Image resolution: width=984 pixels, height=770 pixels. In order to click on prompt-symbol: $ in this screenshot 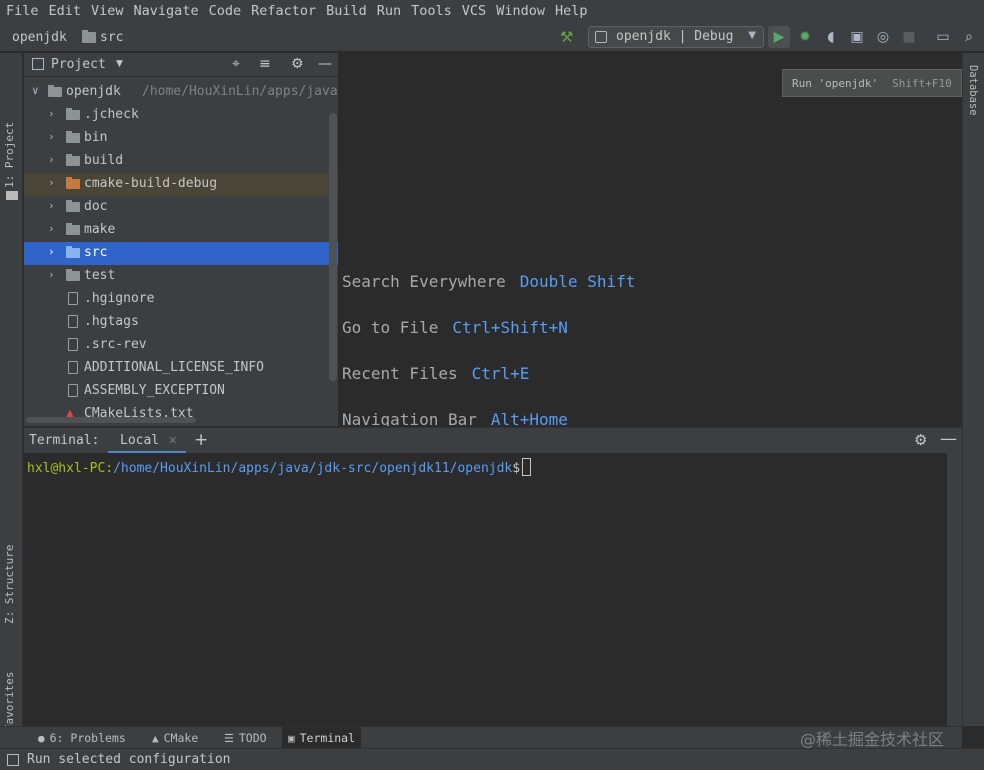, I will do `click(516, 468)`.